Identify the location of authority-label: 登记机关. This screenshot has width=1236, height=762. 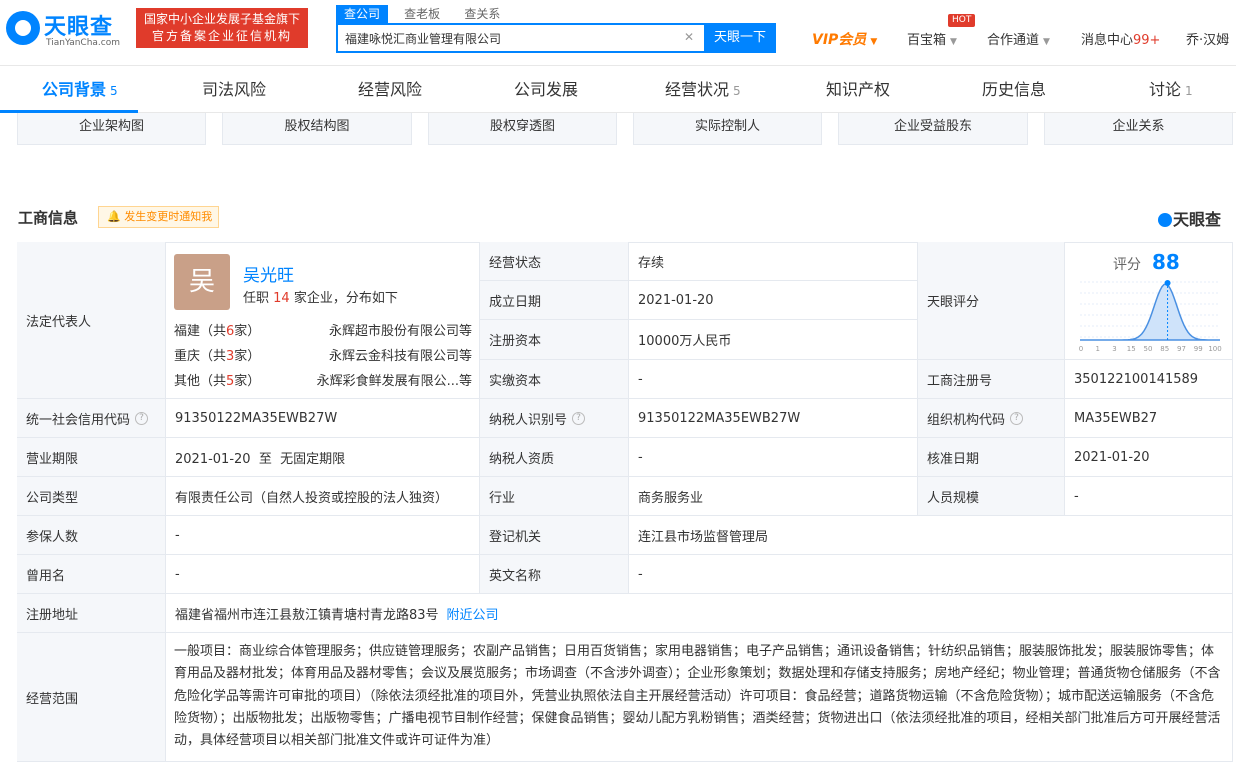
(554, 535).